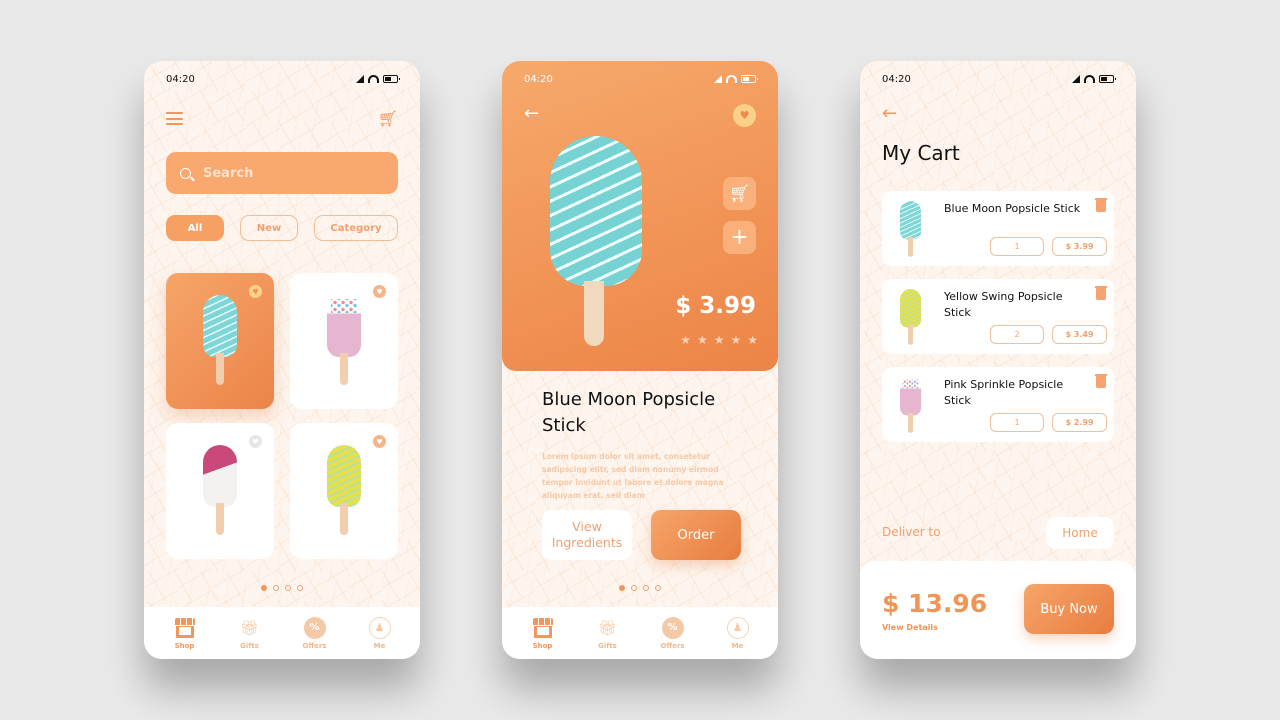 Image resolution: width=1280 pixels, height=720 pixels. Describe the element at coordinates (587, 535) in the screenshot. I see `view-ingredients-button: View Ingredients` at that location.